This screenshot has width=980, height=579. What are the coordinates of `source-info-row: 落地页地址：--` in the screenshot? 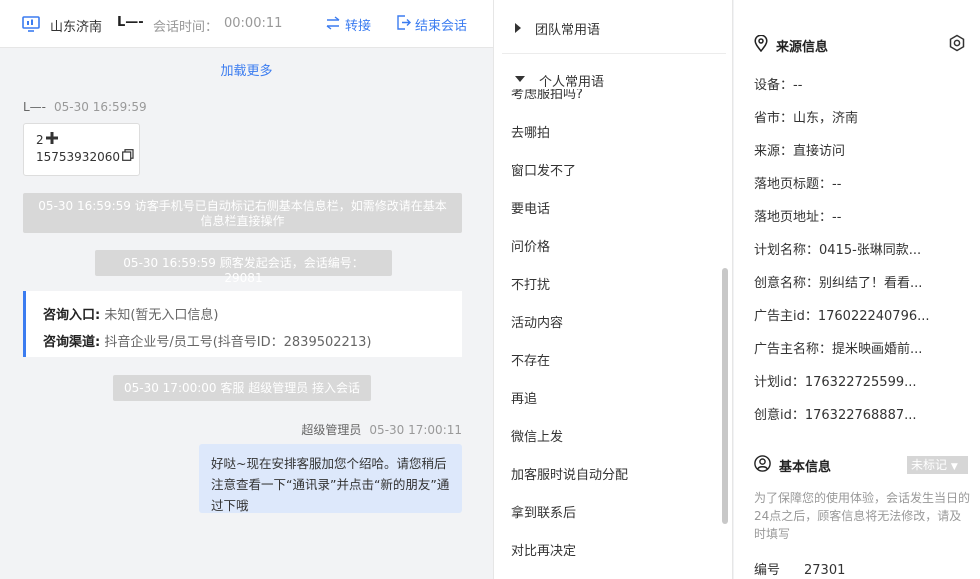 It's located at (798, 217).